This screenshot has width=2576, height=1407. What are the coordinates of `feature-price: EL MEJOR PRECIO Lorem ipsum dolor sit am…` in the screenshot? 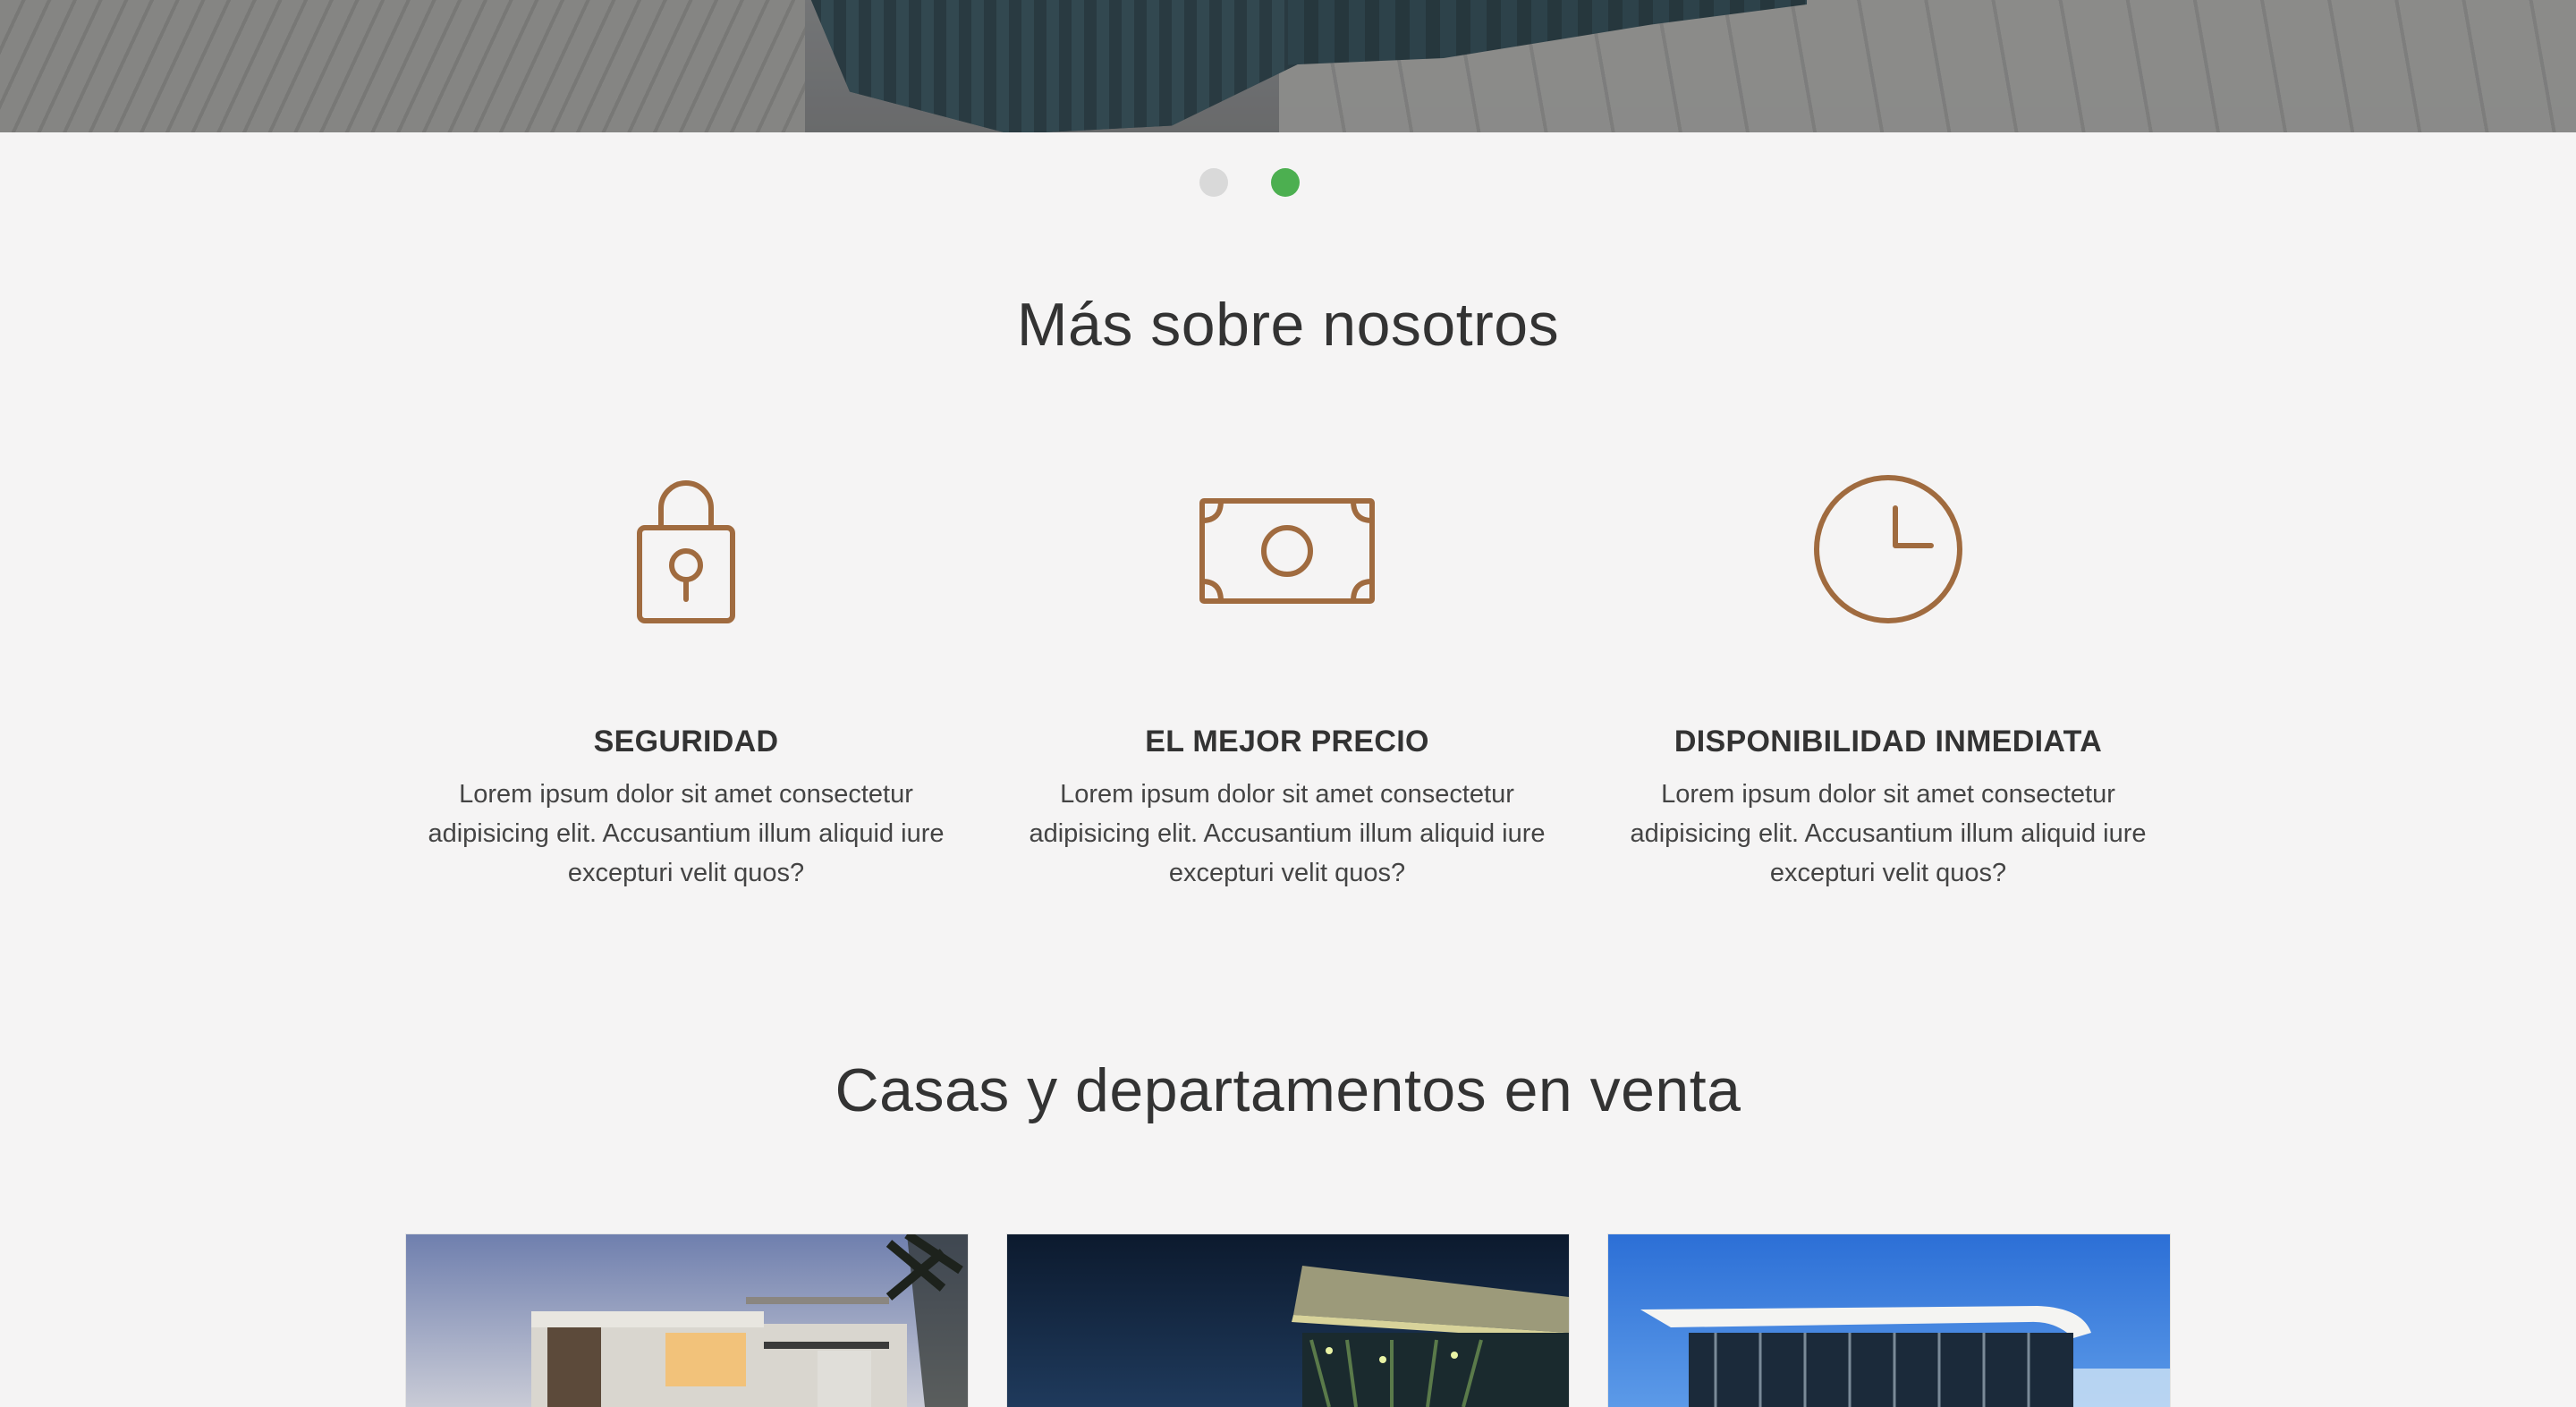 It's located at (1287, 671).